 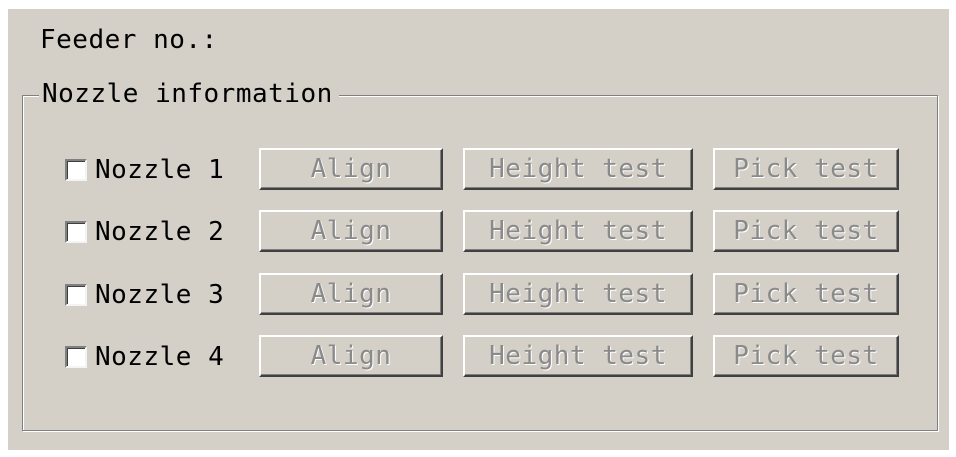 I want to click on nozzle-4-align-button: Align, so click(x=351, y=356).